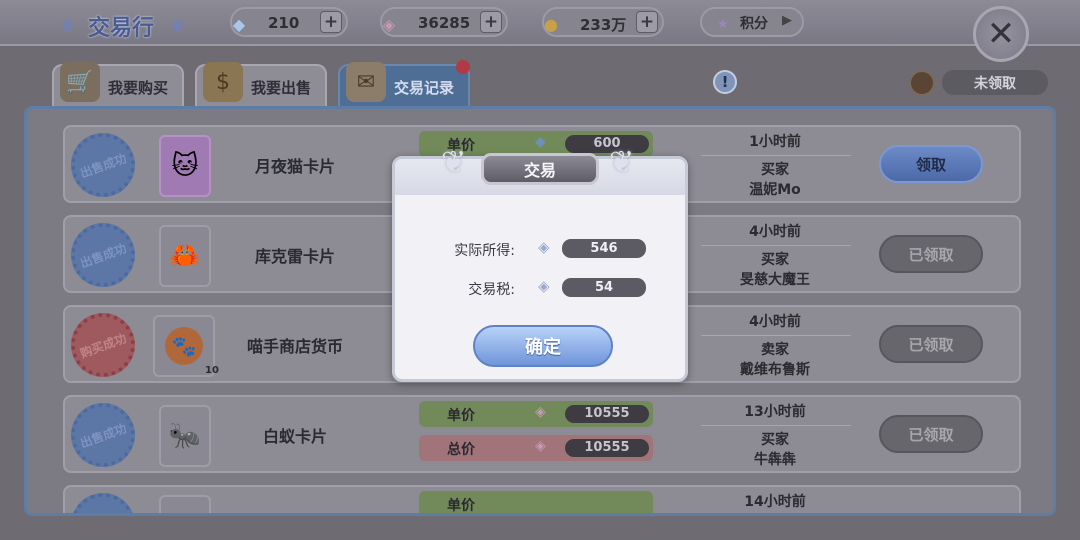  I want to click on tab-records-label: 交易记录, so click(424, 88).